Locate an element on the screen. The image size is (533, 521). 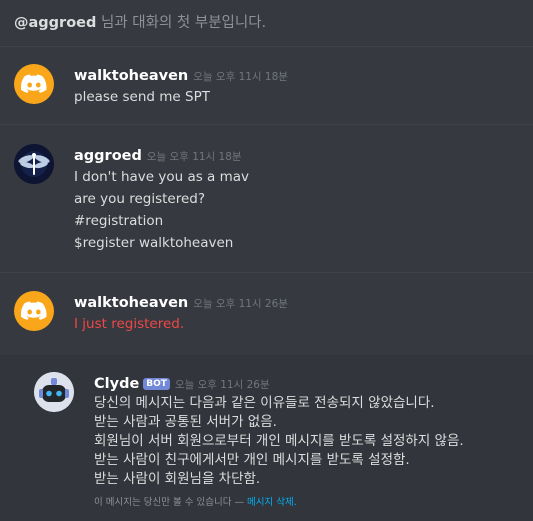
delete-message-link: 메시지 삭제. is located at coordinates (272, 502).